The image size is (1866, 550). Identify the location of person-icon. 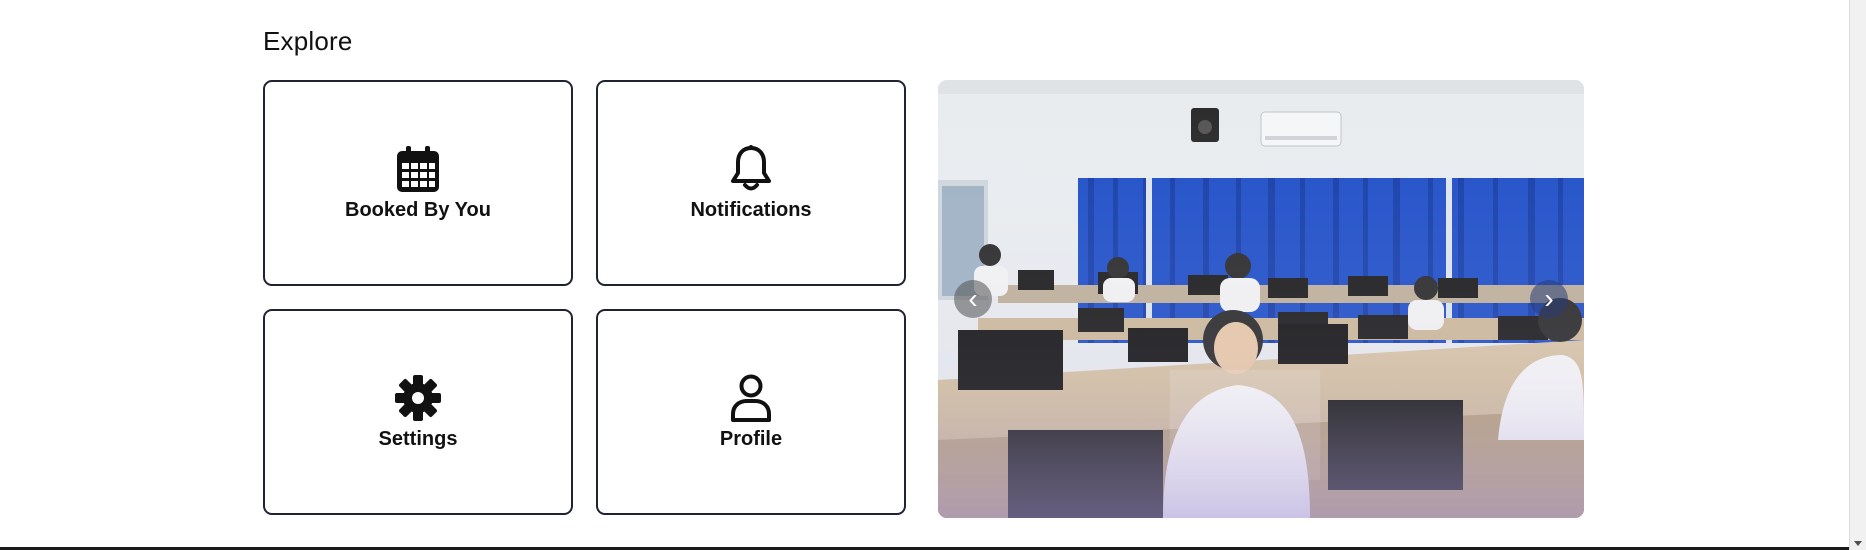
(751, 398).